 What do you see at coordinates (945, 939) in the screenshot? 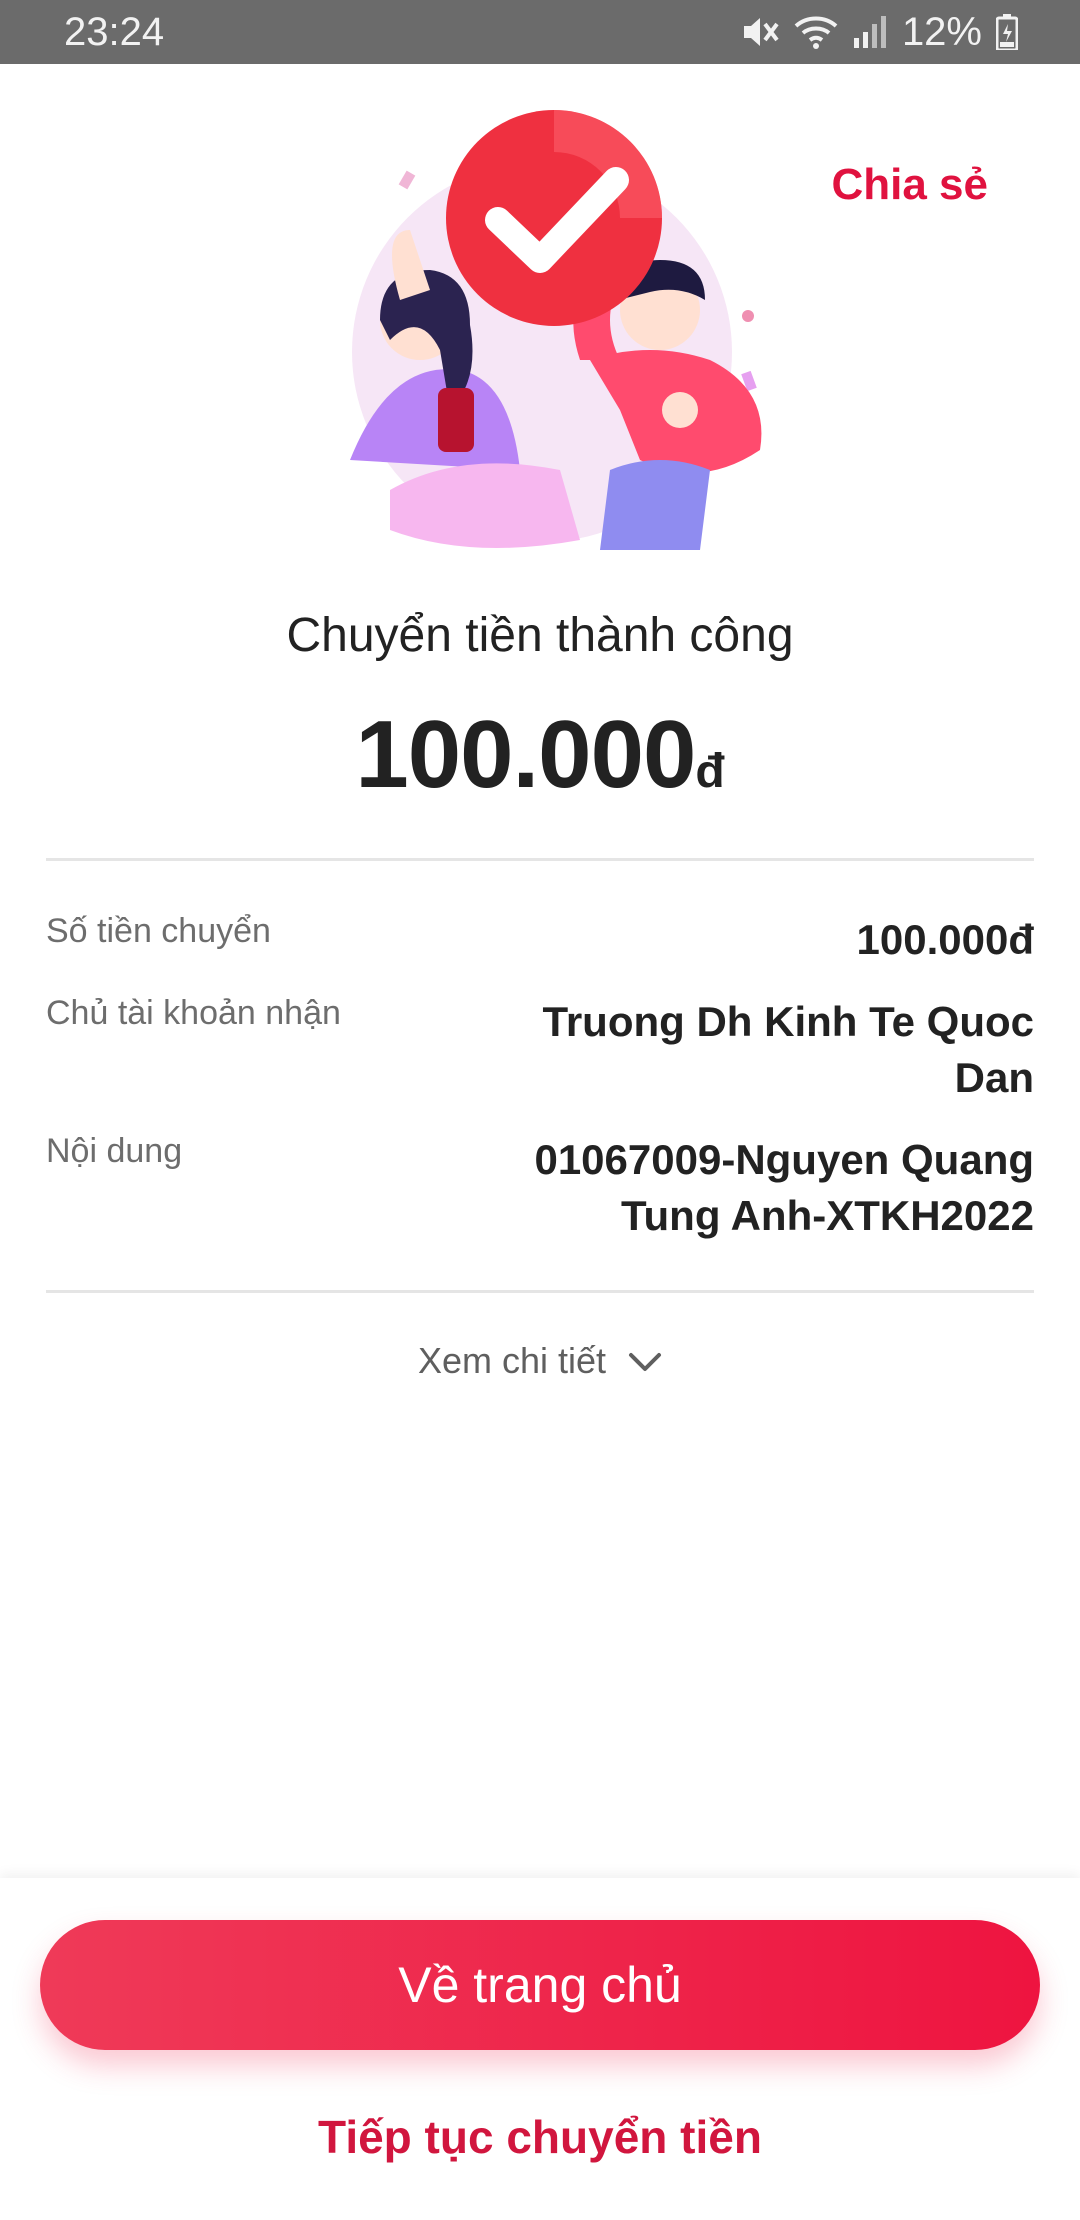
I see `detail-value: 100.000đ` at bounding box center [945, 939].